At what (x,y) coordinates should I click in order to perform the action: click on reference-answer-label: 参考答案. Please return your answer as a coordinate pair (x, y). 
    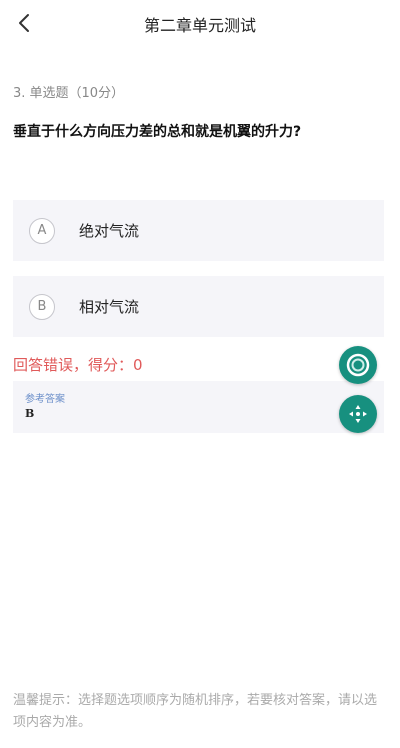
    Looking at the image, I should click on (45, 399).